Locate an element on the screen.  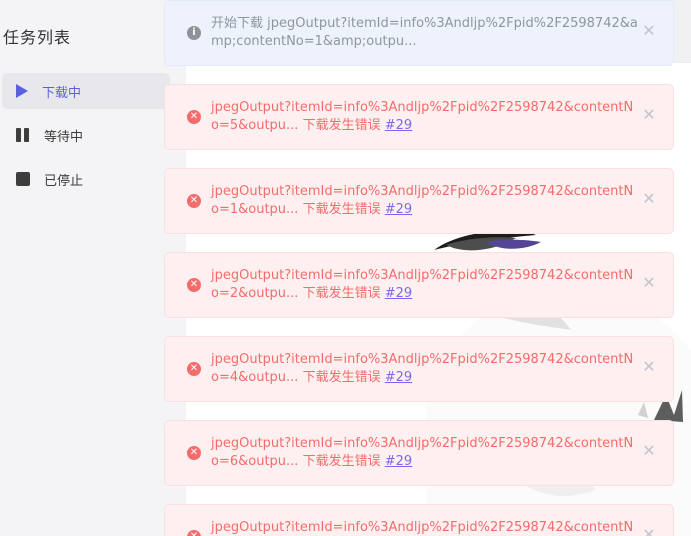
sidebar-nav: 下载中 等待中 已停止 is located at coordinates (86, 139).